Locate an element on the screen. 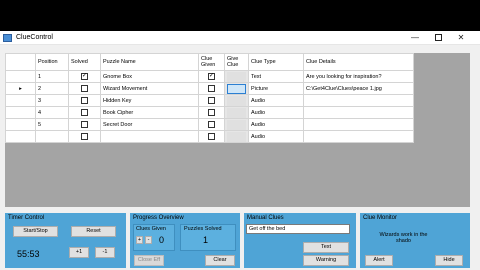 The height and width of the screenshot is (270, 480). clue-given-checkbox: ✓ is located at coordinates (211, 76).